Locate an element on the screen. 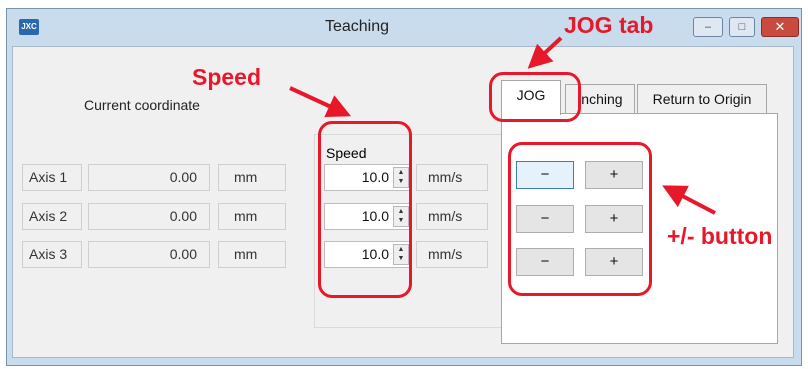  button-arrow is located at coordinates (689, 200).